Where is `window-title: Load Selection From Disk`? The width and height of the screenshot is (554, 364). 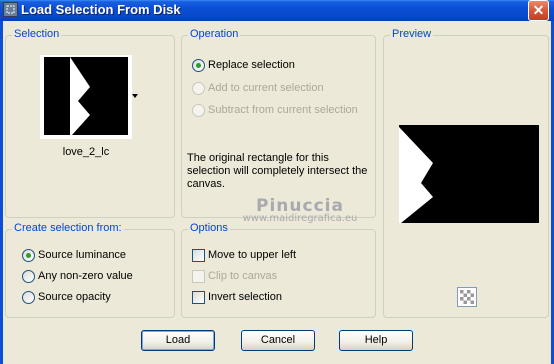
window-title: Load Selection From Disk is located at coordinates (101, 9).